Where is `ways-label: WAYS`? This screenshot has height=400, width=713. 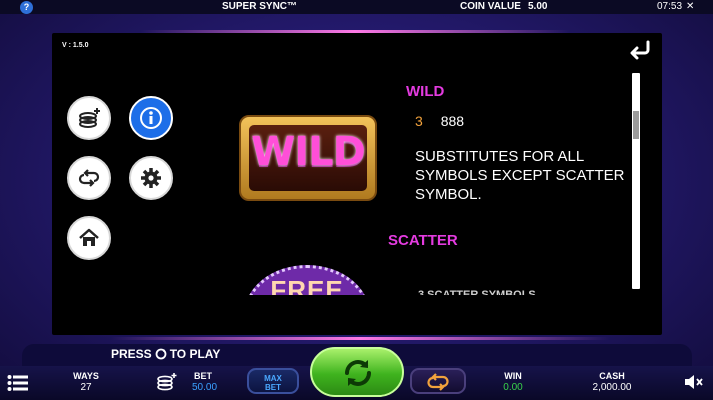
ways-label: WAYS is located at coordinates (86, 376).